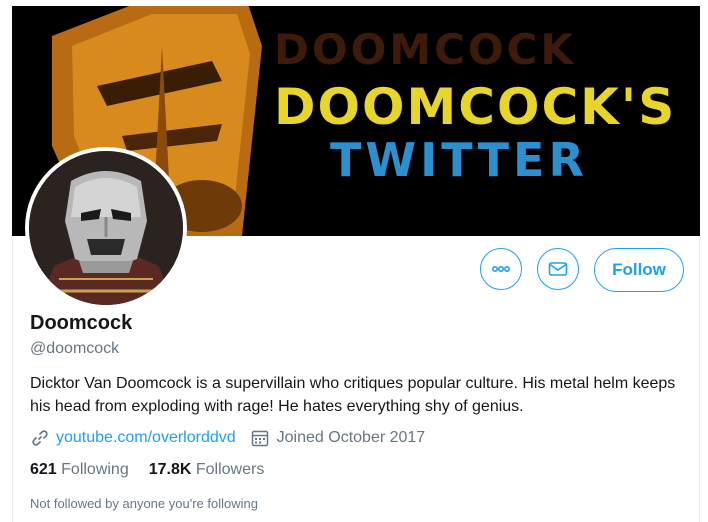  Describe the element at coordinates (475, 107) in the screenshot. I see `banner-title-line1: DOOMCOCK'S` at that location.